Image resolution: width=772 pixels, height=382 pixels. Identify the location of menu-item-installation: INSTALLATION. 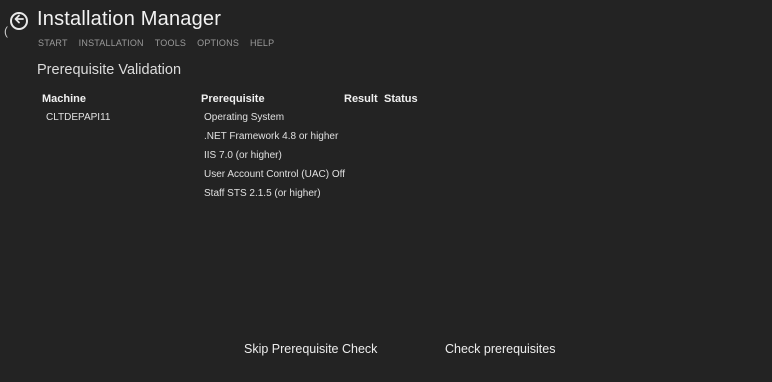
(111, 43).